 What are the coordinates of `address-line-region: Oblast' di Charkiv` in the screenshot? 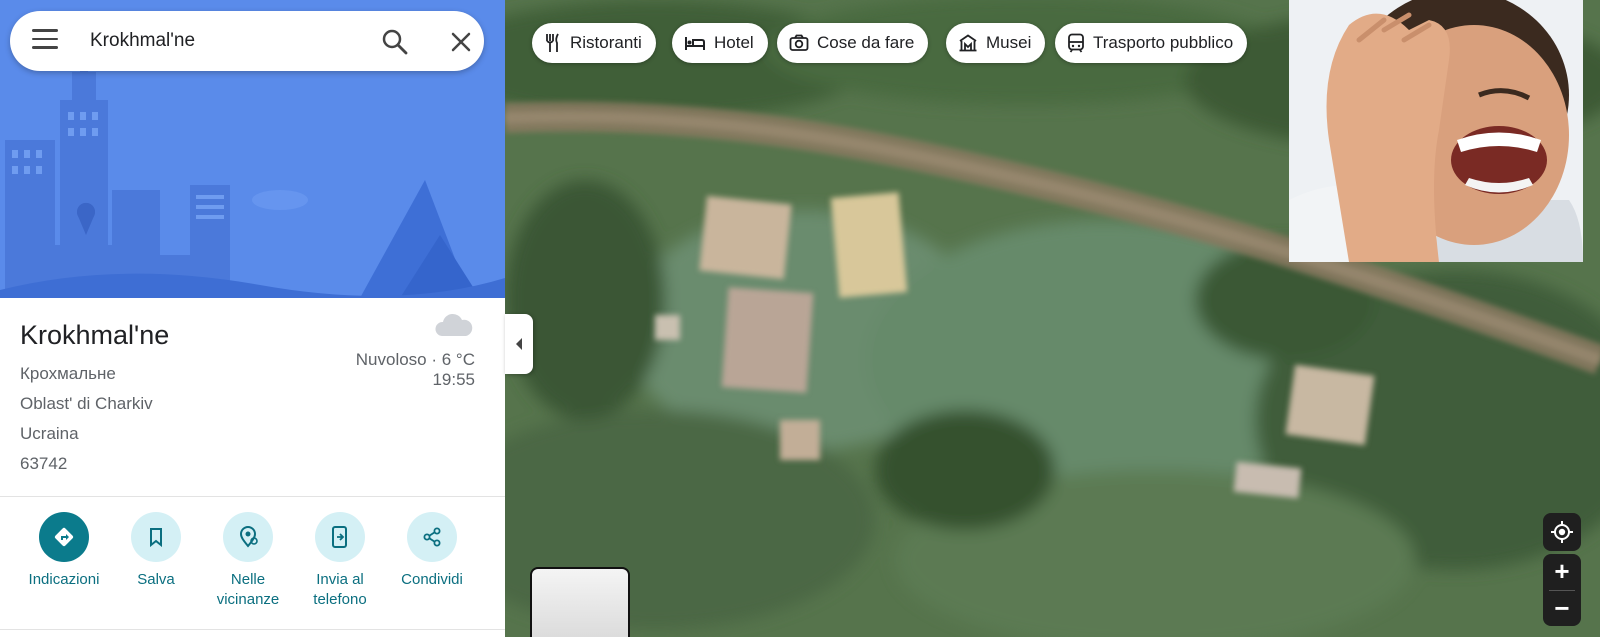 It's located at (86, 403).